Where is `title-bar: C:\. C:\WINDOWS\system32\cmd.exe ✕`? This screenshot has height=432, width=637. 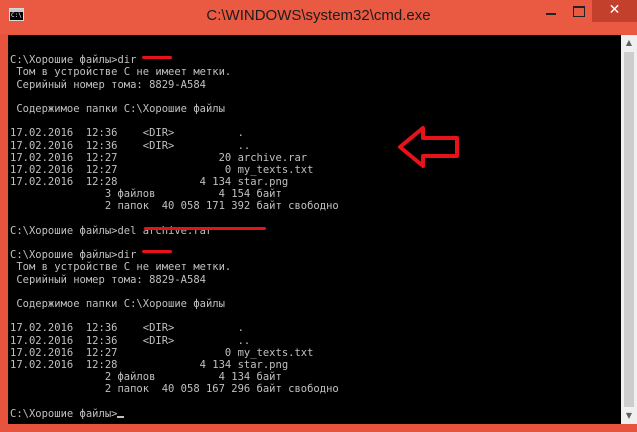
title-bar: C:\. C:\WINDOWS\system32\cmd.exe ✕ is located at coordinates (318, 17).